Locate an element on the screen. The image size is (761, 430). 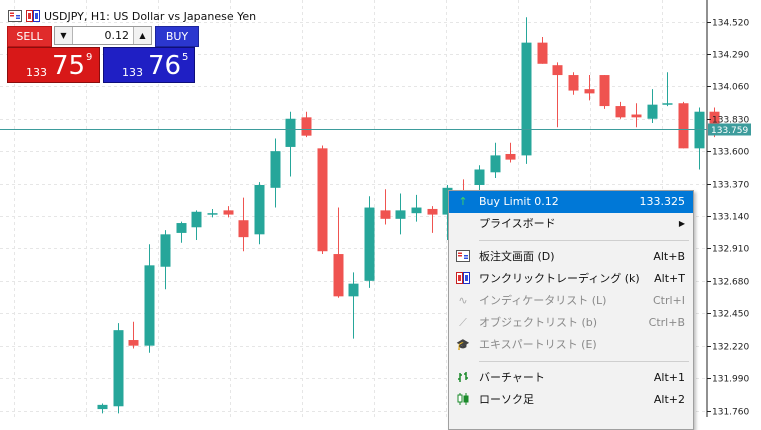
axis-tick-label: 132.450 is located at coordinates (730, 315).